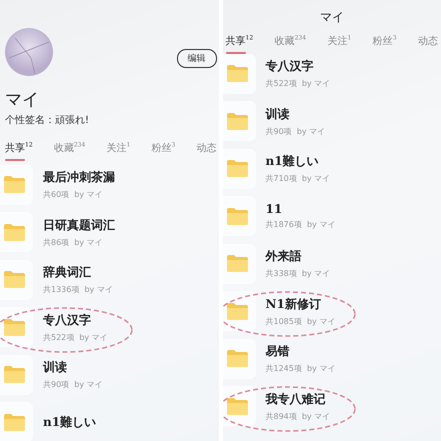 This screenshot has width=441, height=441. What do you see at coordinates (73, 194) in the screenshot?
I see `folder-meta: 共60项 by マイ` at bounding box center [73, 194].